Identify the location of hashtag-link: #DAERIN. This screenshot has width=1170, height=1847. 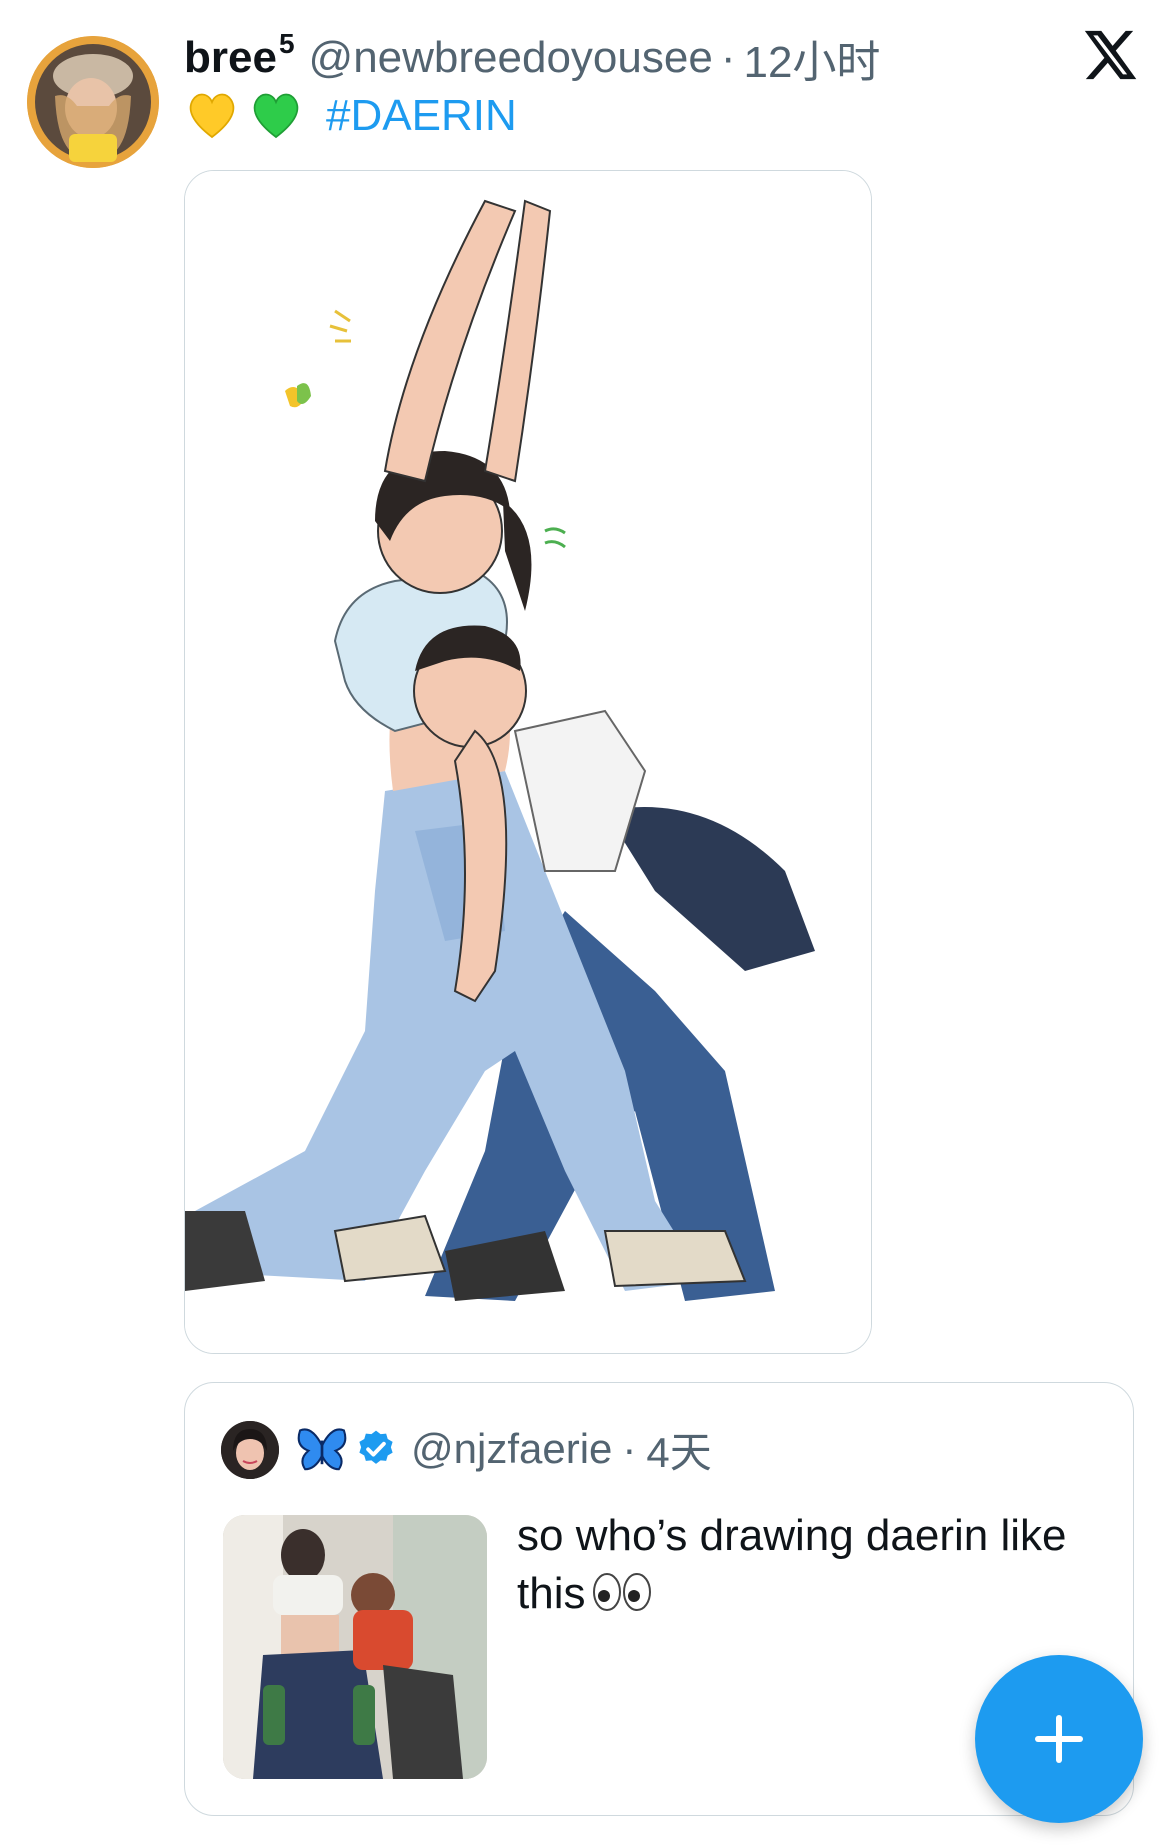
(421, 116).